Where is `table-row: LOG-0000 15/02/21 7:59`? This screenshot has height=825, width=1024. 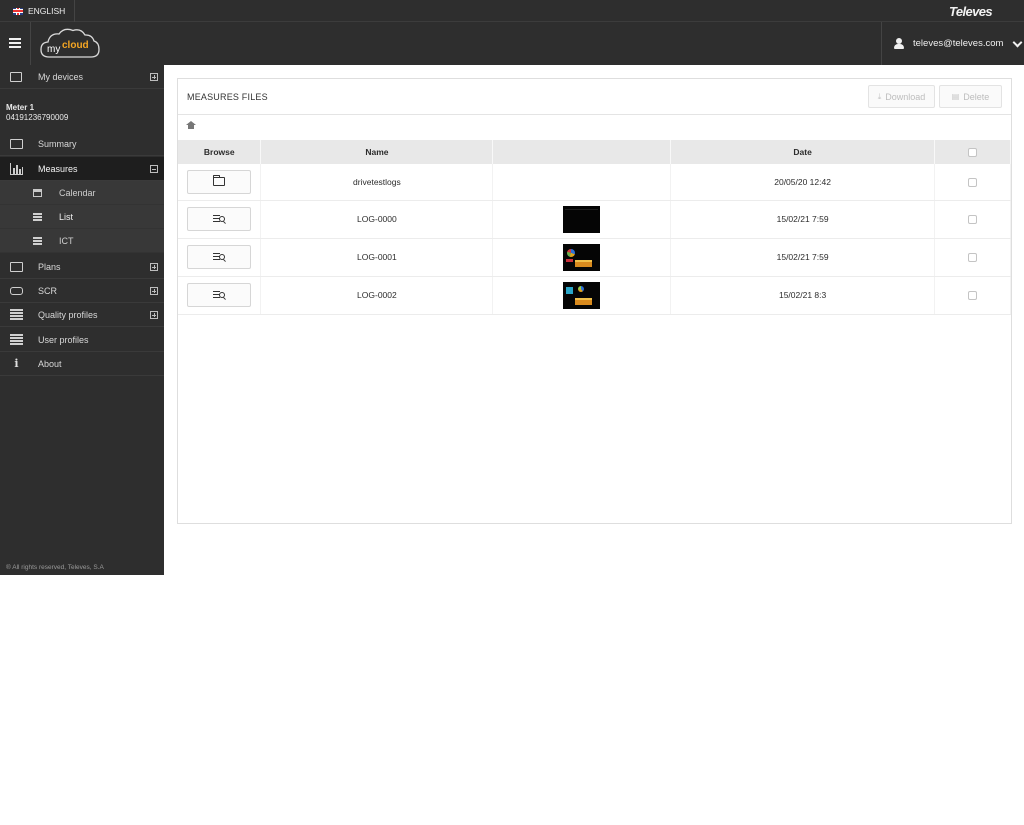 table-row: LOG-0000 15/02/21 7:59 is located at coordinates (594, 219).